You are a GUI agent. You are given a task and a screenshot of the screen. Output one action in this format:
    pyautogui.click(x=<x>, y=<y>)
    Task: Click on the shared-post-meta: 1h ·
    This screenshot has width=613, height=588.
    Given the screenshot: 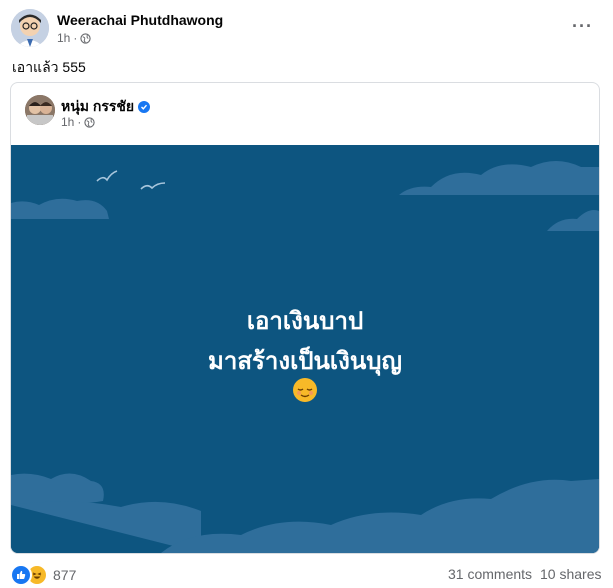 What is the action you would take?
    pyautogui.click(x=78, y=122)
    